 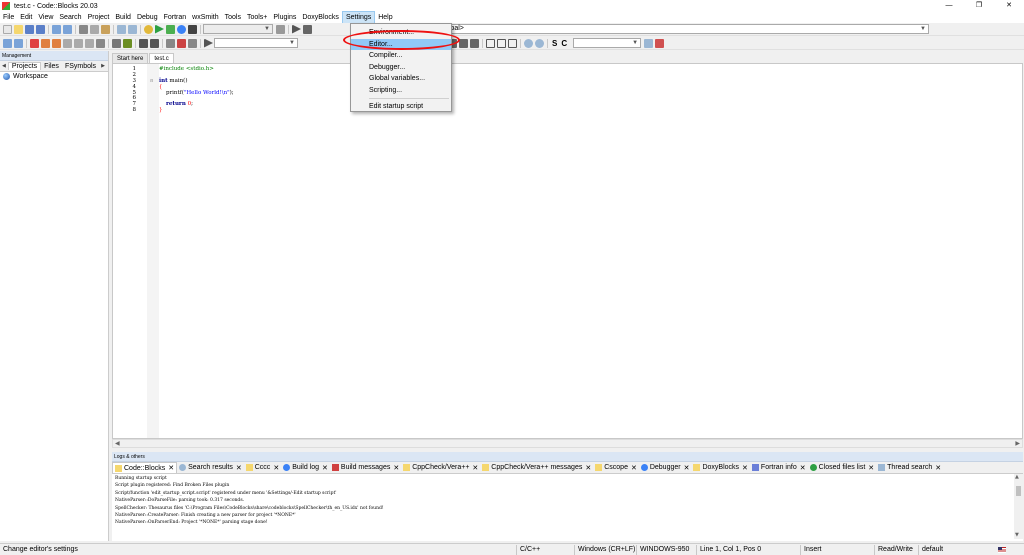 I want to click on scope-combo: <global> ▼, so click(x=681, y=29).